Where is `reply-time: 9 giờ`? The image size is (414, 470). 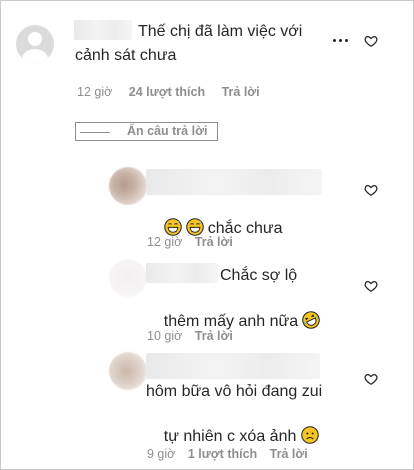
reply-time: 9 giờ is located at coordinates (161, 454).